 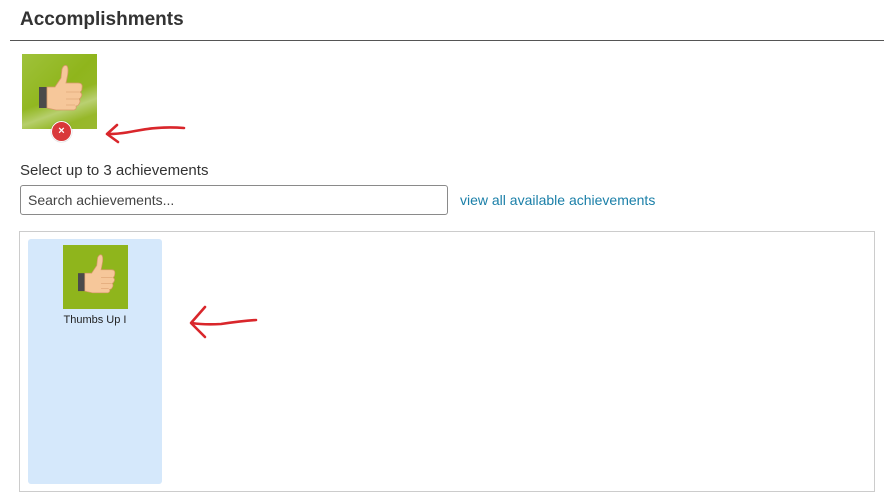 What do you see at coordinates (447, 40) in the screenshot?
I see `title-divider` at bounding box center [447, 40].